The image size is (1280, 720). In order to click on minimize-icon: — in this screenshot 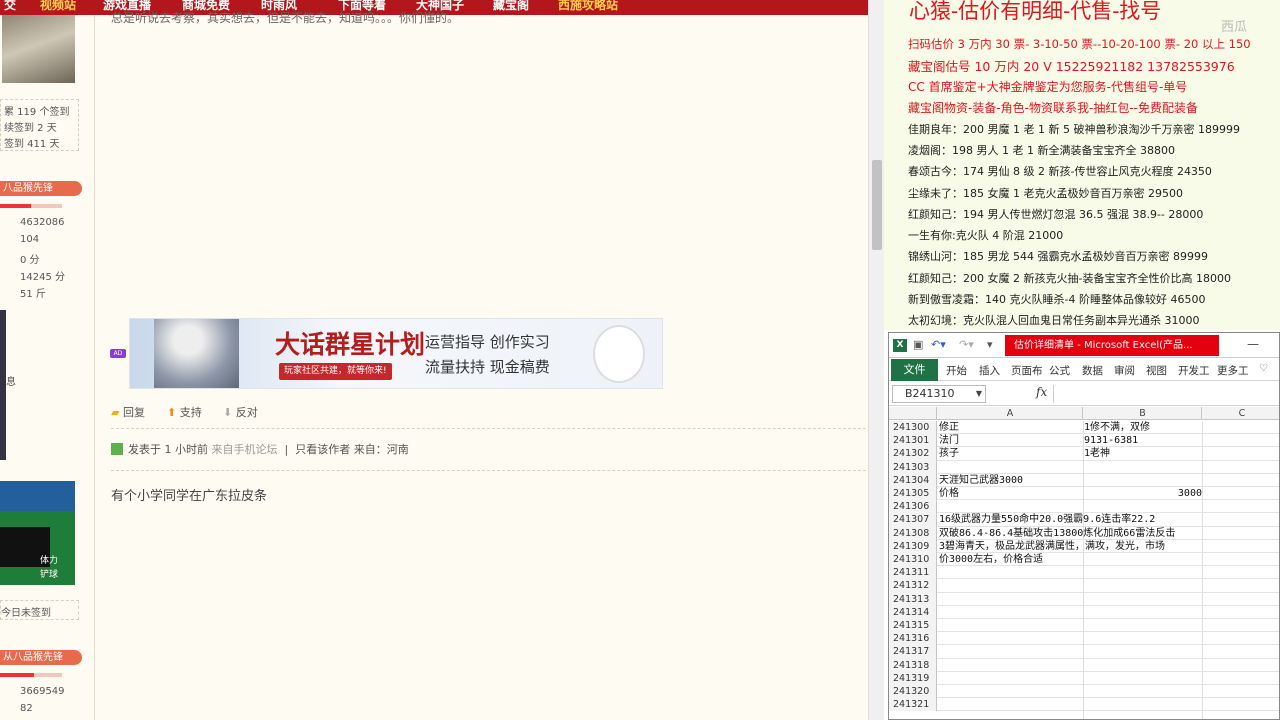, I will do `click(1253, 344)`.